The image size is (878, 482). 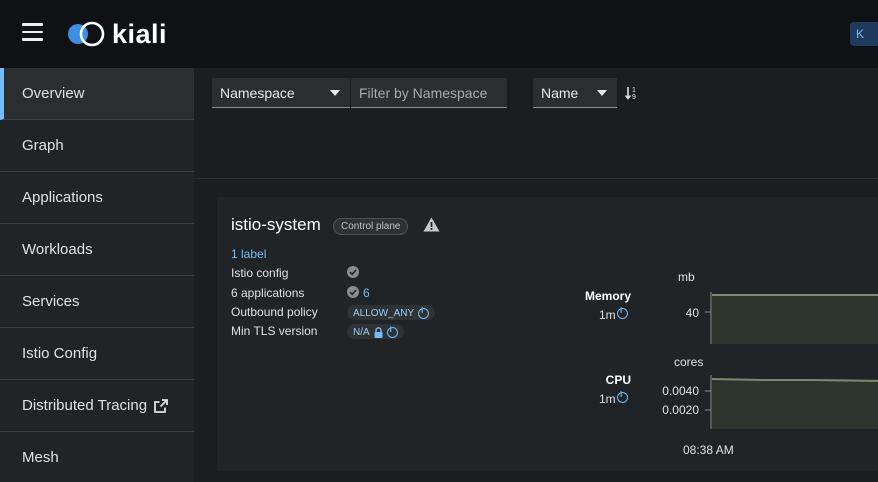 I want to click on sidebar-item-label: Overview, so click(x=53, y=93).